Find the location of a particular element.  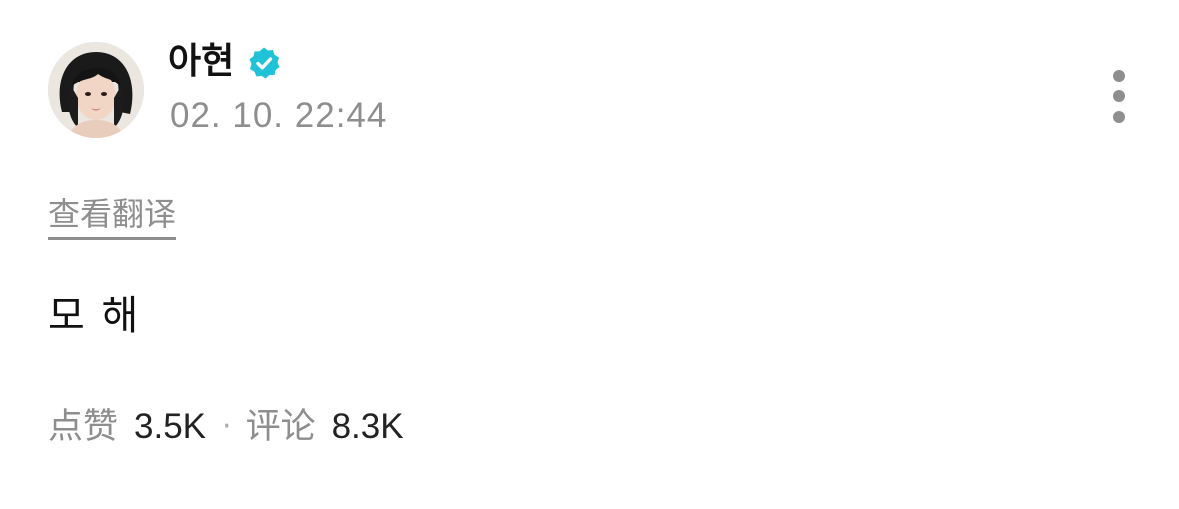

more-vertical-icon is located at coordinates (1119, 96).